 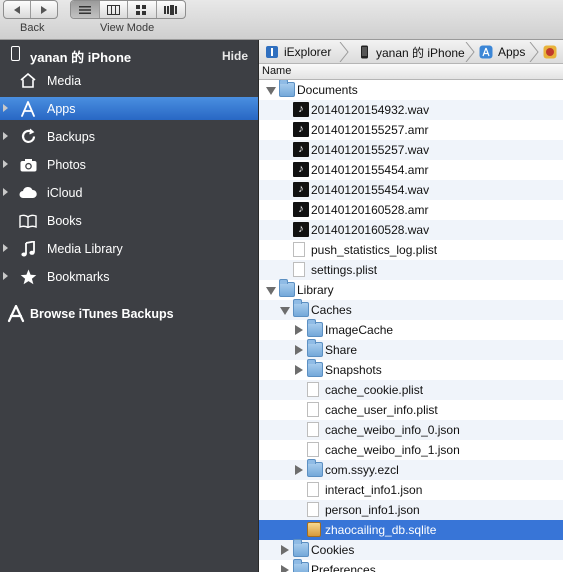 What do you see at coordinates (411, 289) in the screenshot?
I see `folder-row: Library` at bounding box center [411, 289].